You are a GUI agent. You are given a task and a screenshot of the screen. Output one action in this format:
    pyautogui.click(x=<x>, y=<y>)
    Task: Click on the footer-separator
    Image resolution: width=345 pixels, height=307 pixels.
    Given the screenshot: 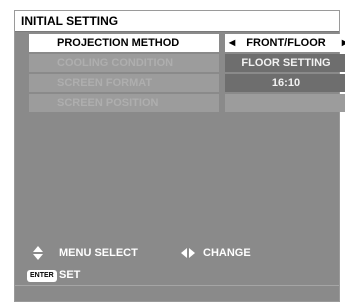 What is the action you would take?
    pyautogui.click(x=177, y=285)
    